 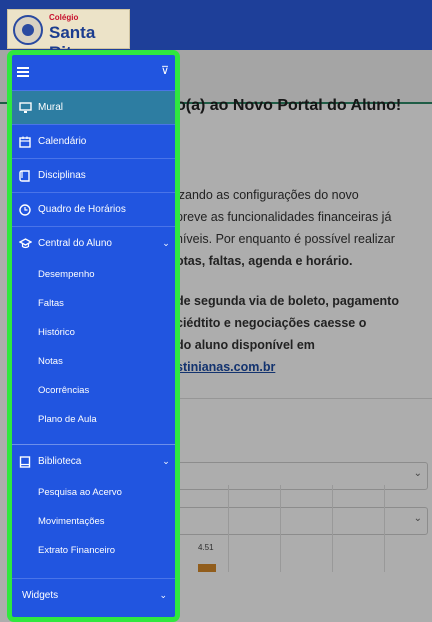 What do you see at coordinates (216, 31) in the screenshot?
I see `top-header: Colégio Santa Rita` at bounding box center [216, 31].